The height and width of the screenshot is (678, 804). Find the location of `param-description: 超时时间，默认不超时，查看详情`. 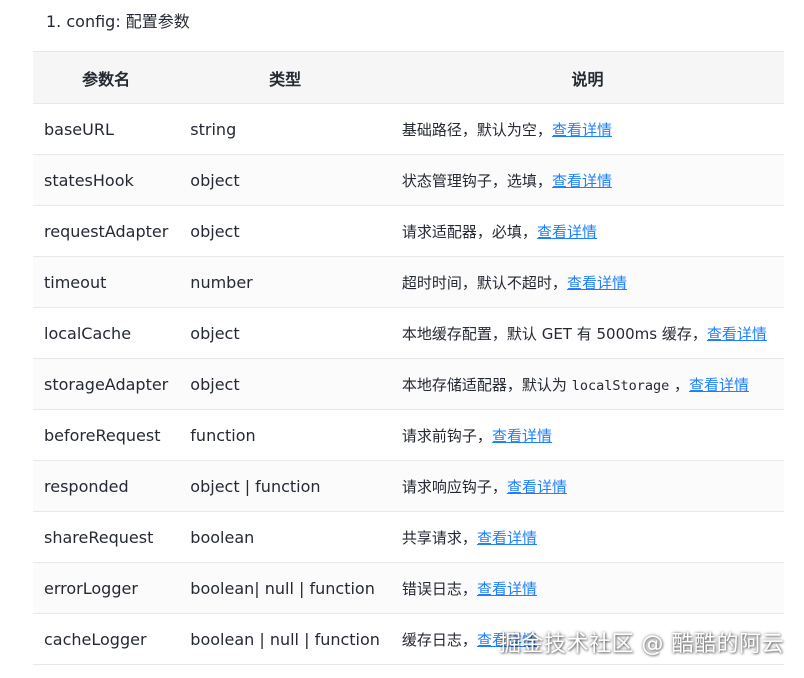

param-description: 超时时间，默认不超时，查看详情 is located at coordinates (587, 282).